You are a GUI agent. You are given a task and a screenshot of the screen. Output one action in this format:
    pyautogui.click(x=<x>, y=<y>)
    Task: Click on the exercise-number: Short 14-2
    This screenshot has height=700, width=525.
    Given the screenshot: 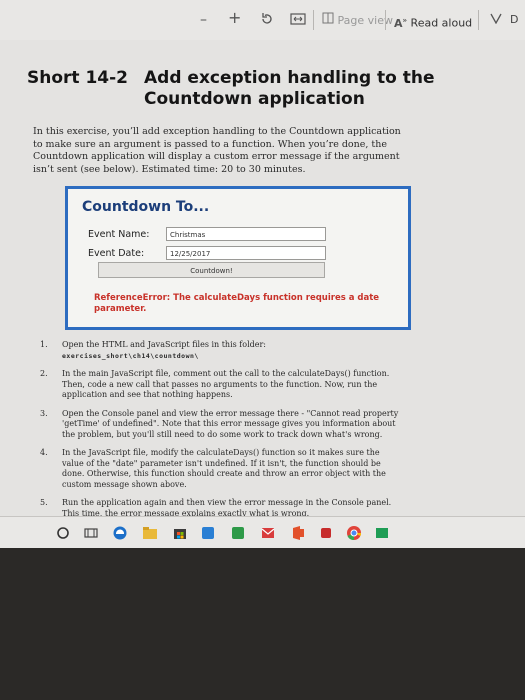 What is the action you would take?
    pyautogui.click(x=77, y=78)
    